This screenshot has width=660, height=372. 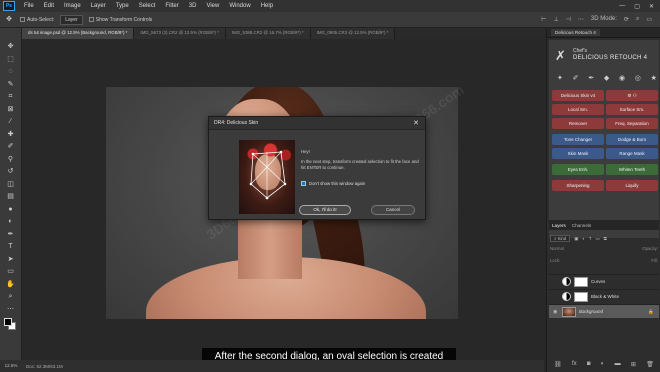 I want to click on menu-image: Image, so click(x=72, y=6).